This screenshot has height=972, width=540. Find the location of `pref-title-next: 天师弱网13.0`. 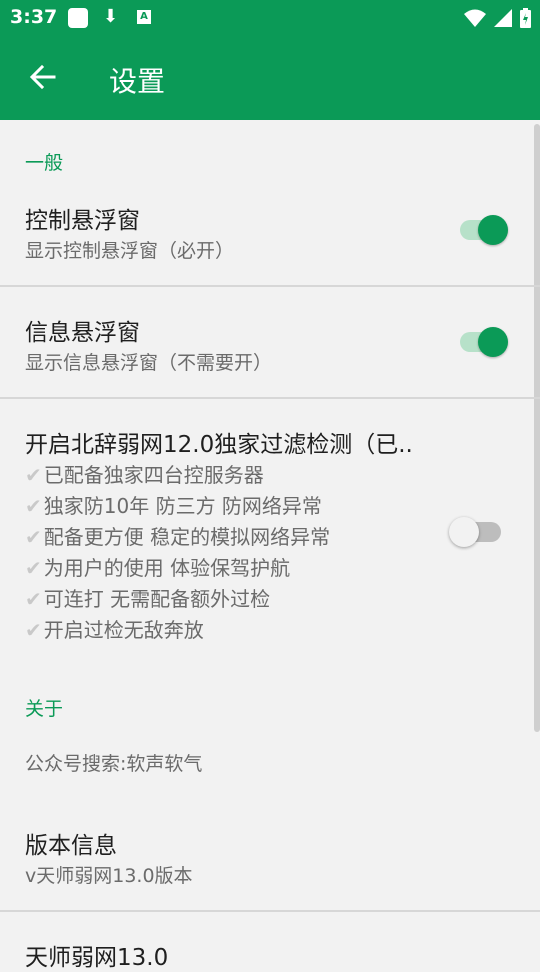

pref-title-next: 天师弱网13.0 is located at coordinates (96, 955).